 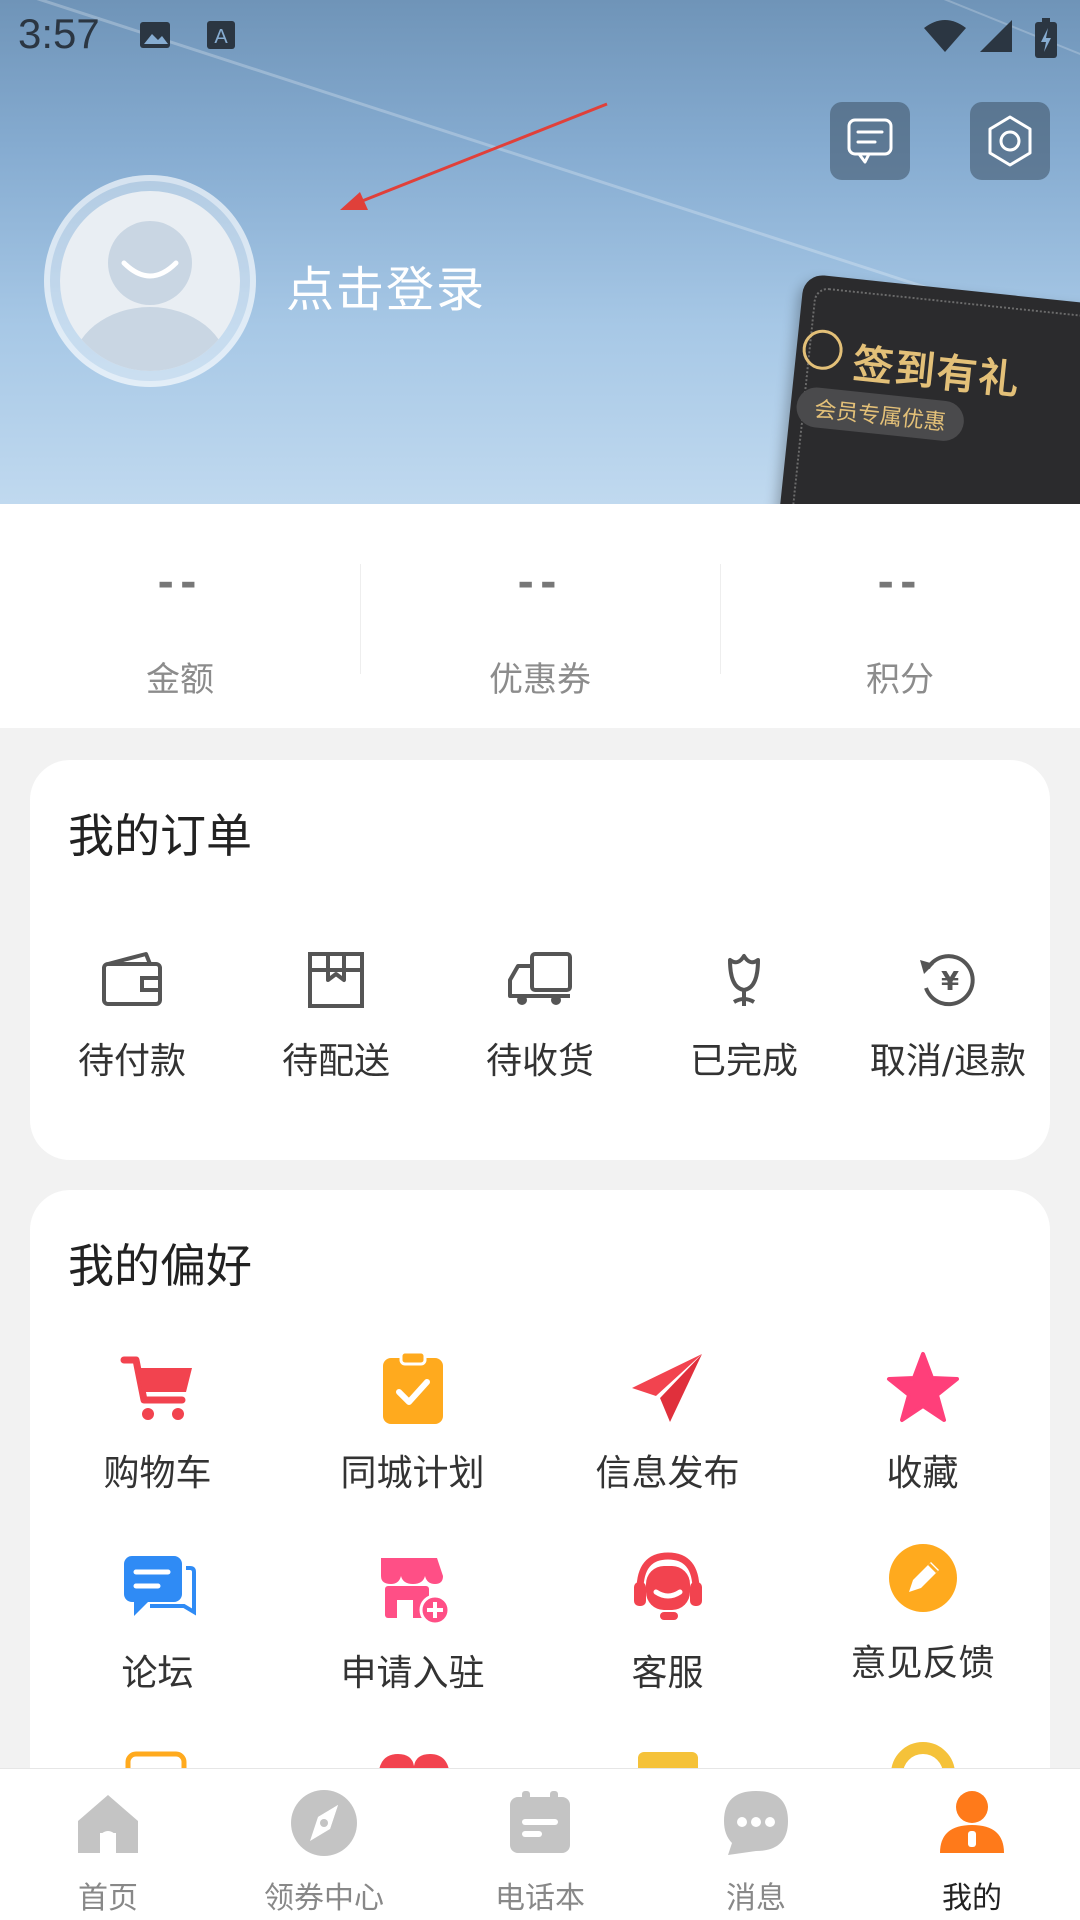 What do you see at coordinates (157, 1473) in the screenshot?
I see `pref-cart-label: 购物车` at bounding box center [157, 1473].